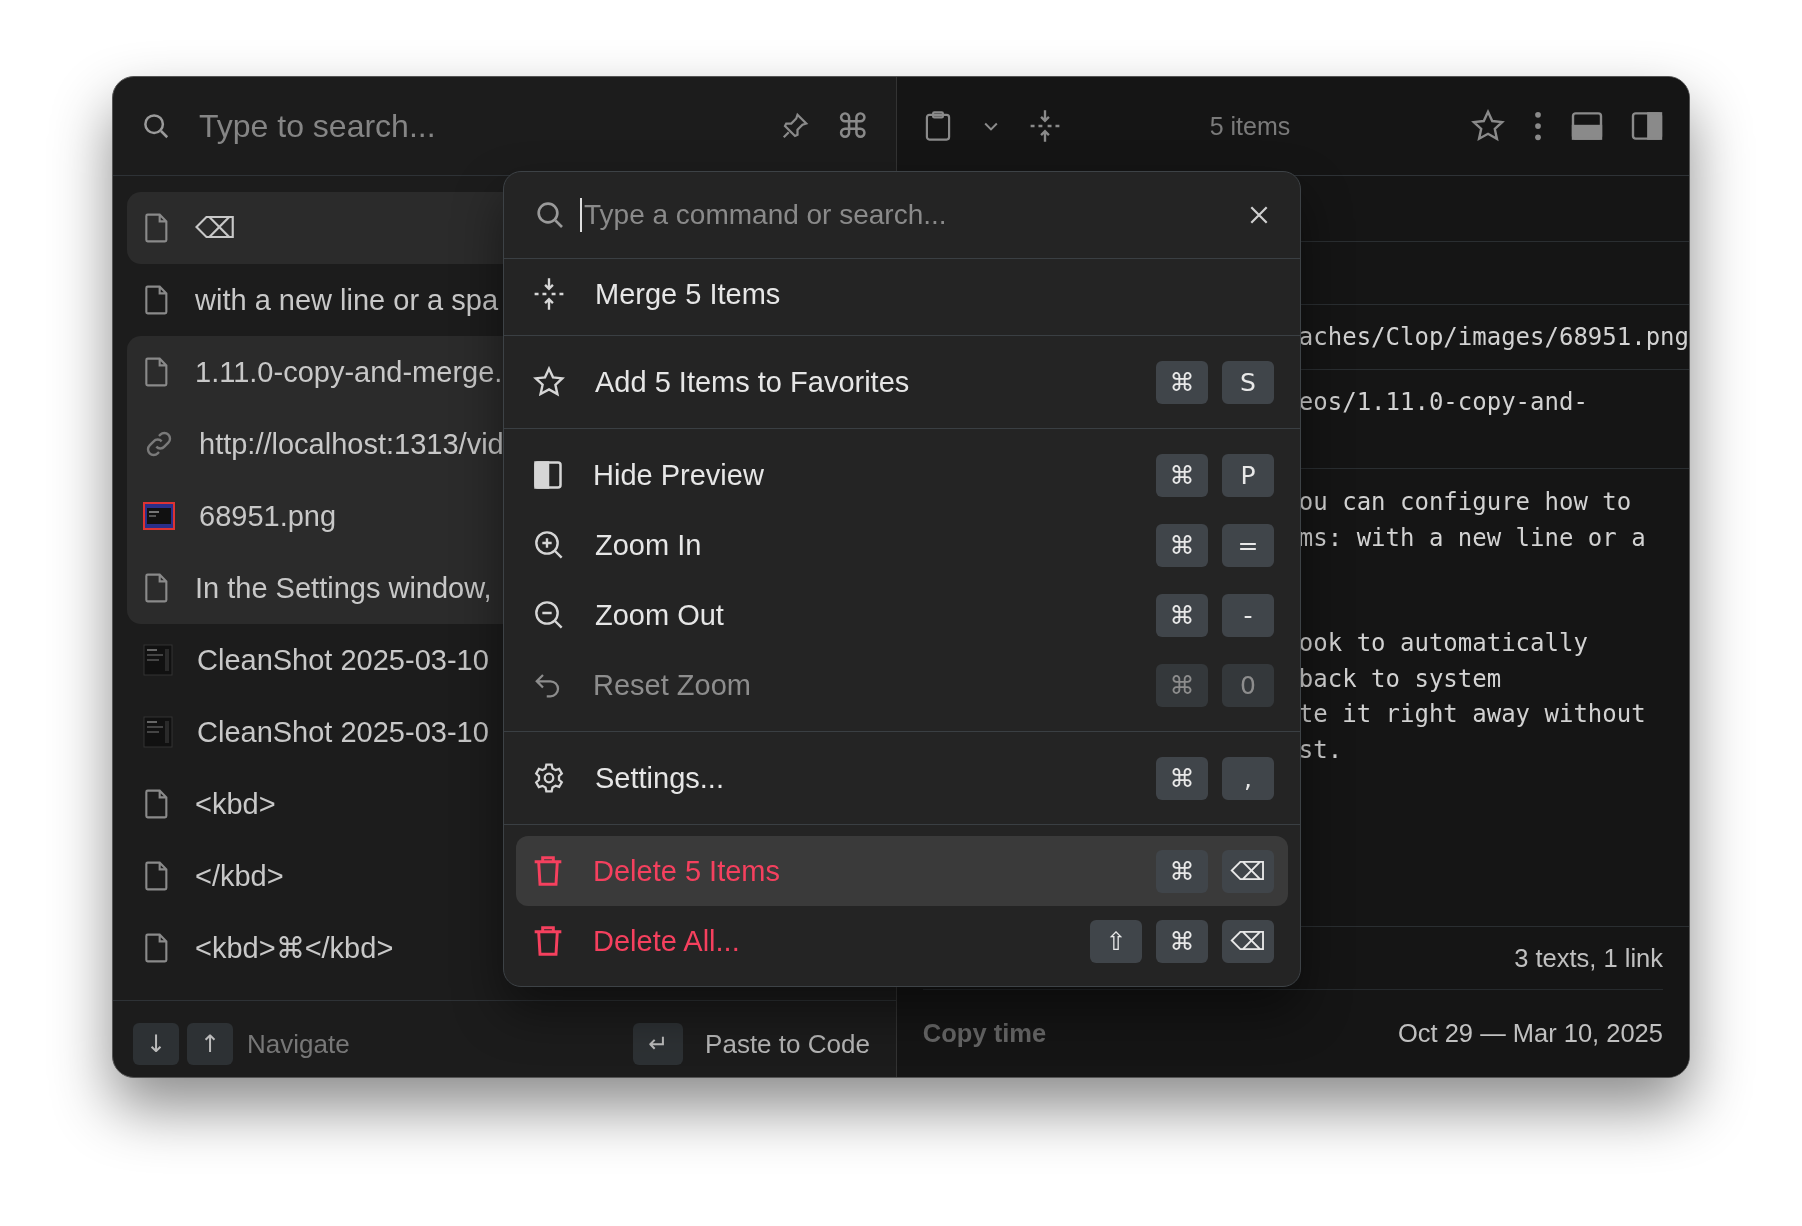 The image size is (1802, 1226). I want to click on preview-line: ook to automatically, so click(1443, 643).